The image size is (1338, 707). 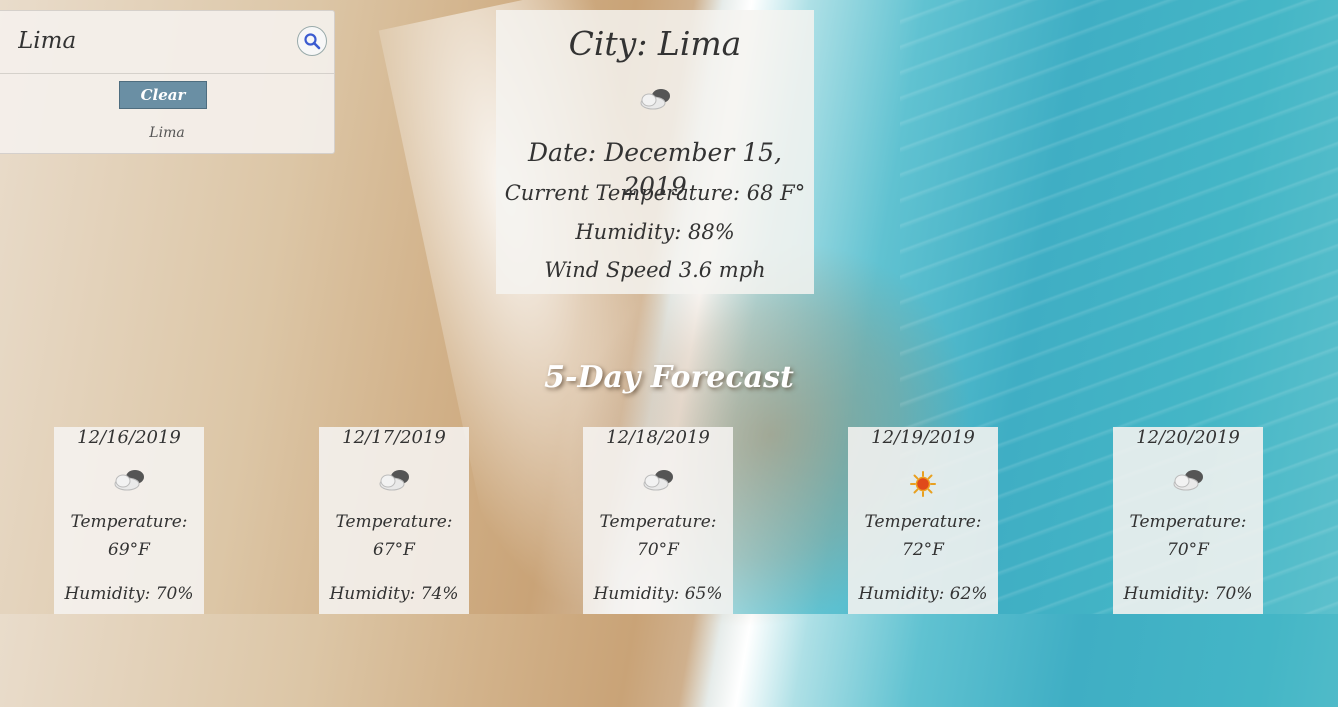 I want to click on forecast-humidity: Humidity: 65%, so click(x=658, y=594).